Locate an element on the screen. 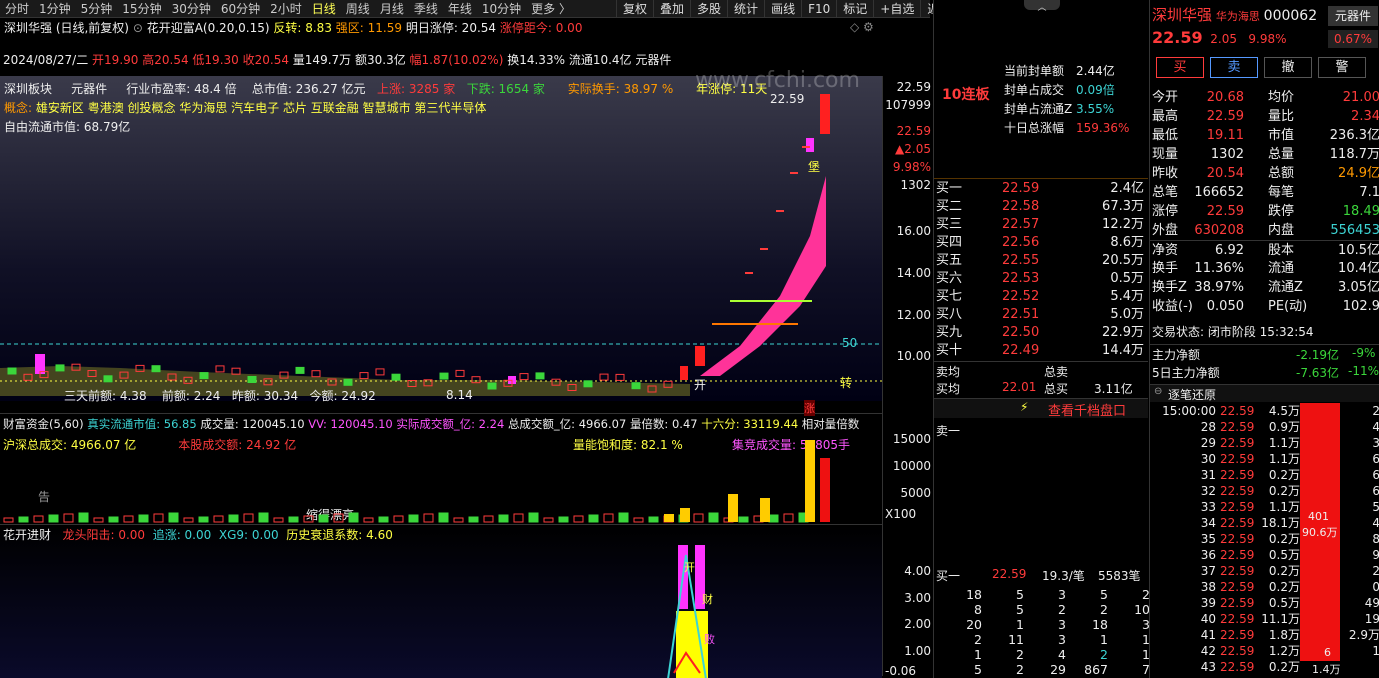 The width and height of the screenshot is (1379, 678). bid-row: 买二 22.58 67.3万 is located at coordinates (1041, 207).